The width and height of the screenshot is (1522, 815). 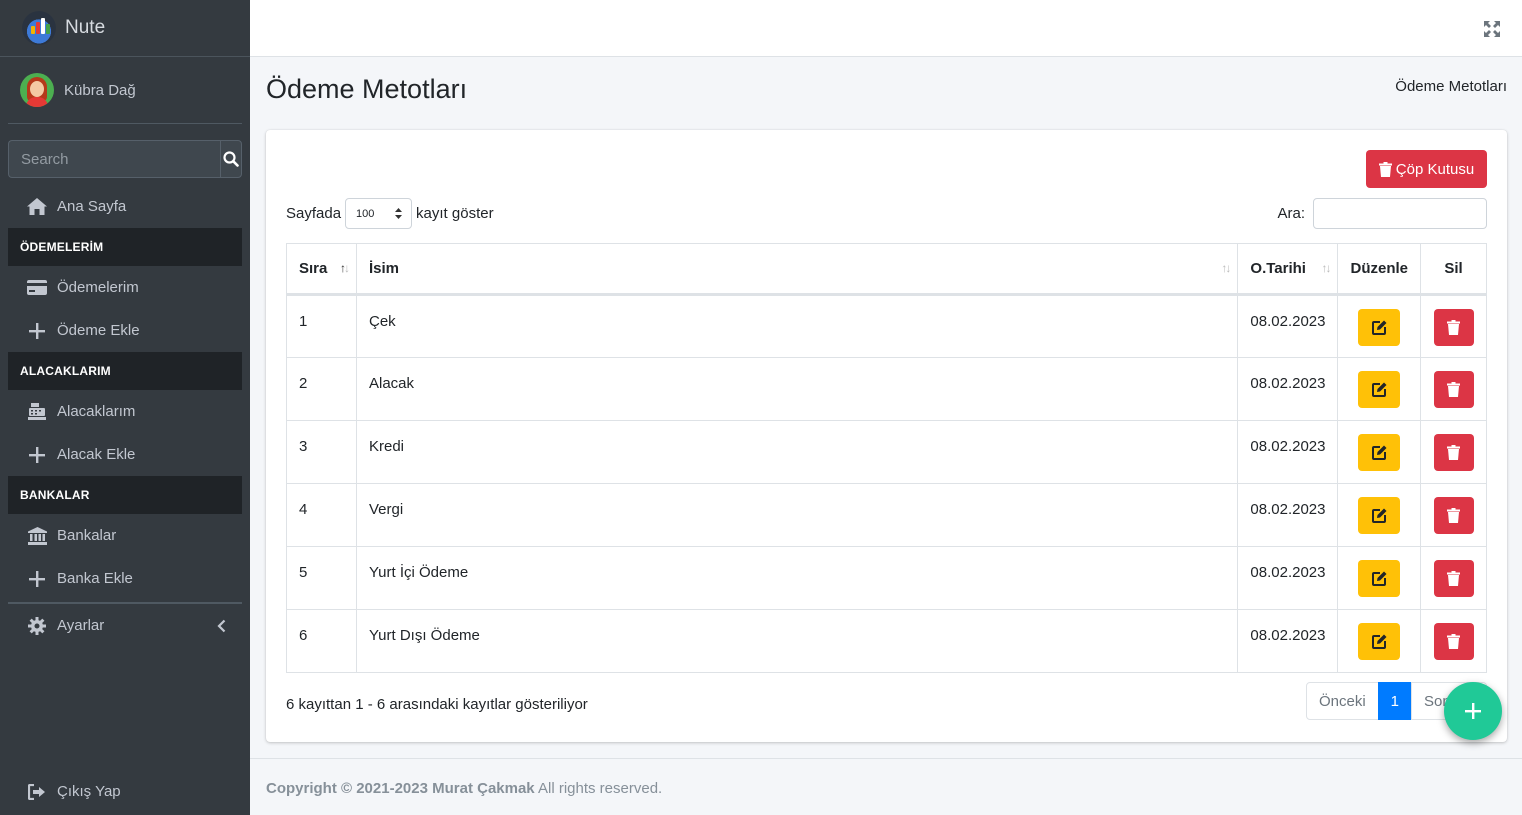 What do you see at coordinates (37, 90) in the screenshot?
I see `avatar` at bounding box center [37, 90].